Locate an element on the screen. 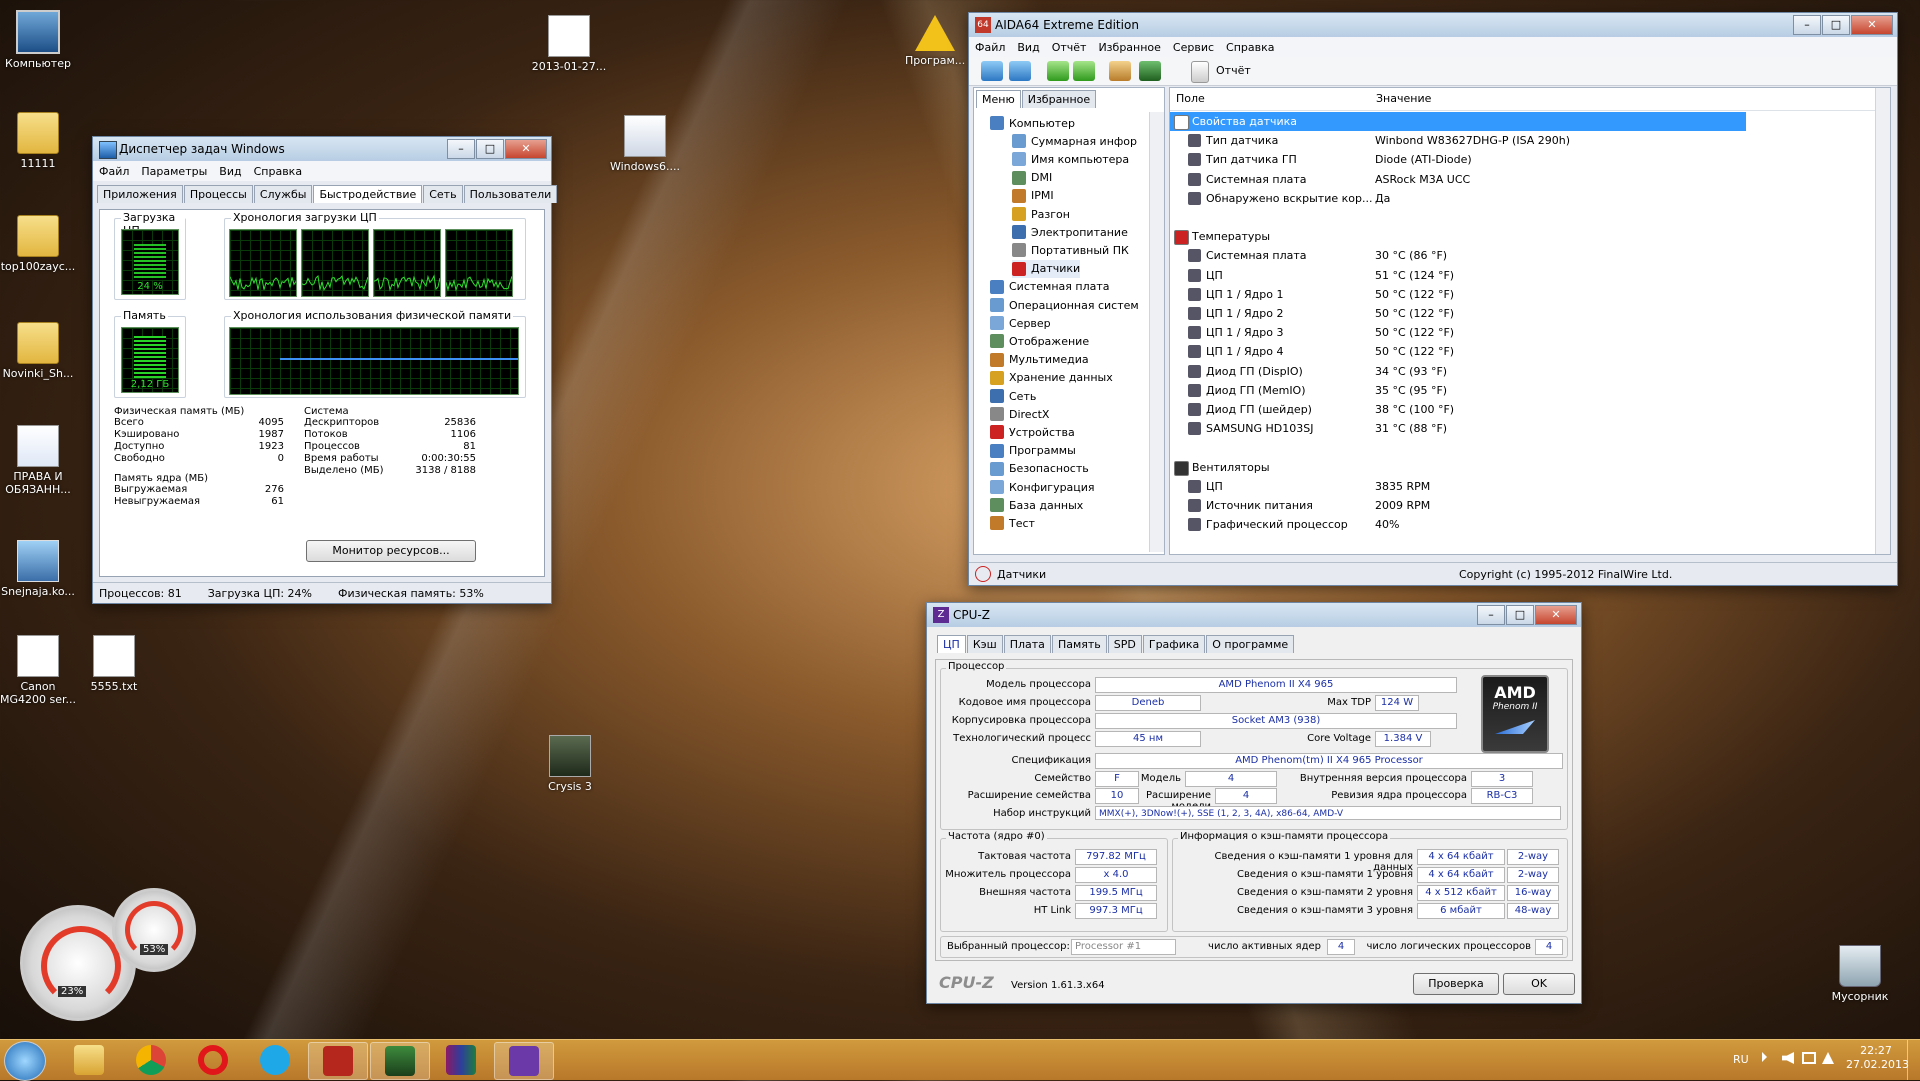 This screenshot has width=1920, height=1081. sensor-row: Системная плата 30 °C (86 °F) is located at coordinates (1523, 255).